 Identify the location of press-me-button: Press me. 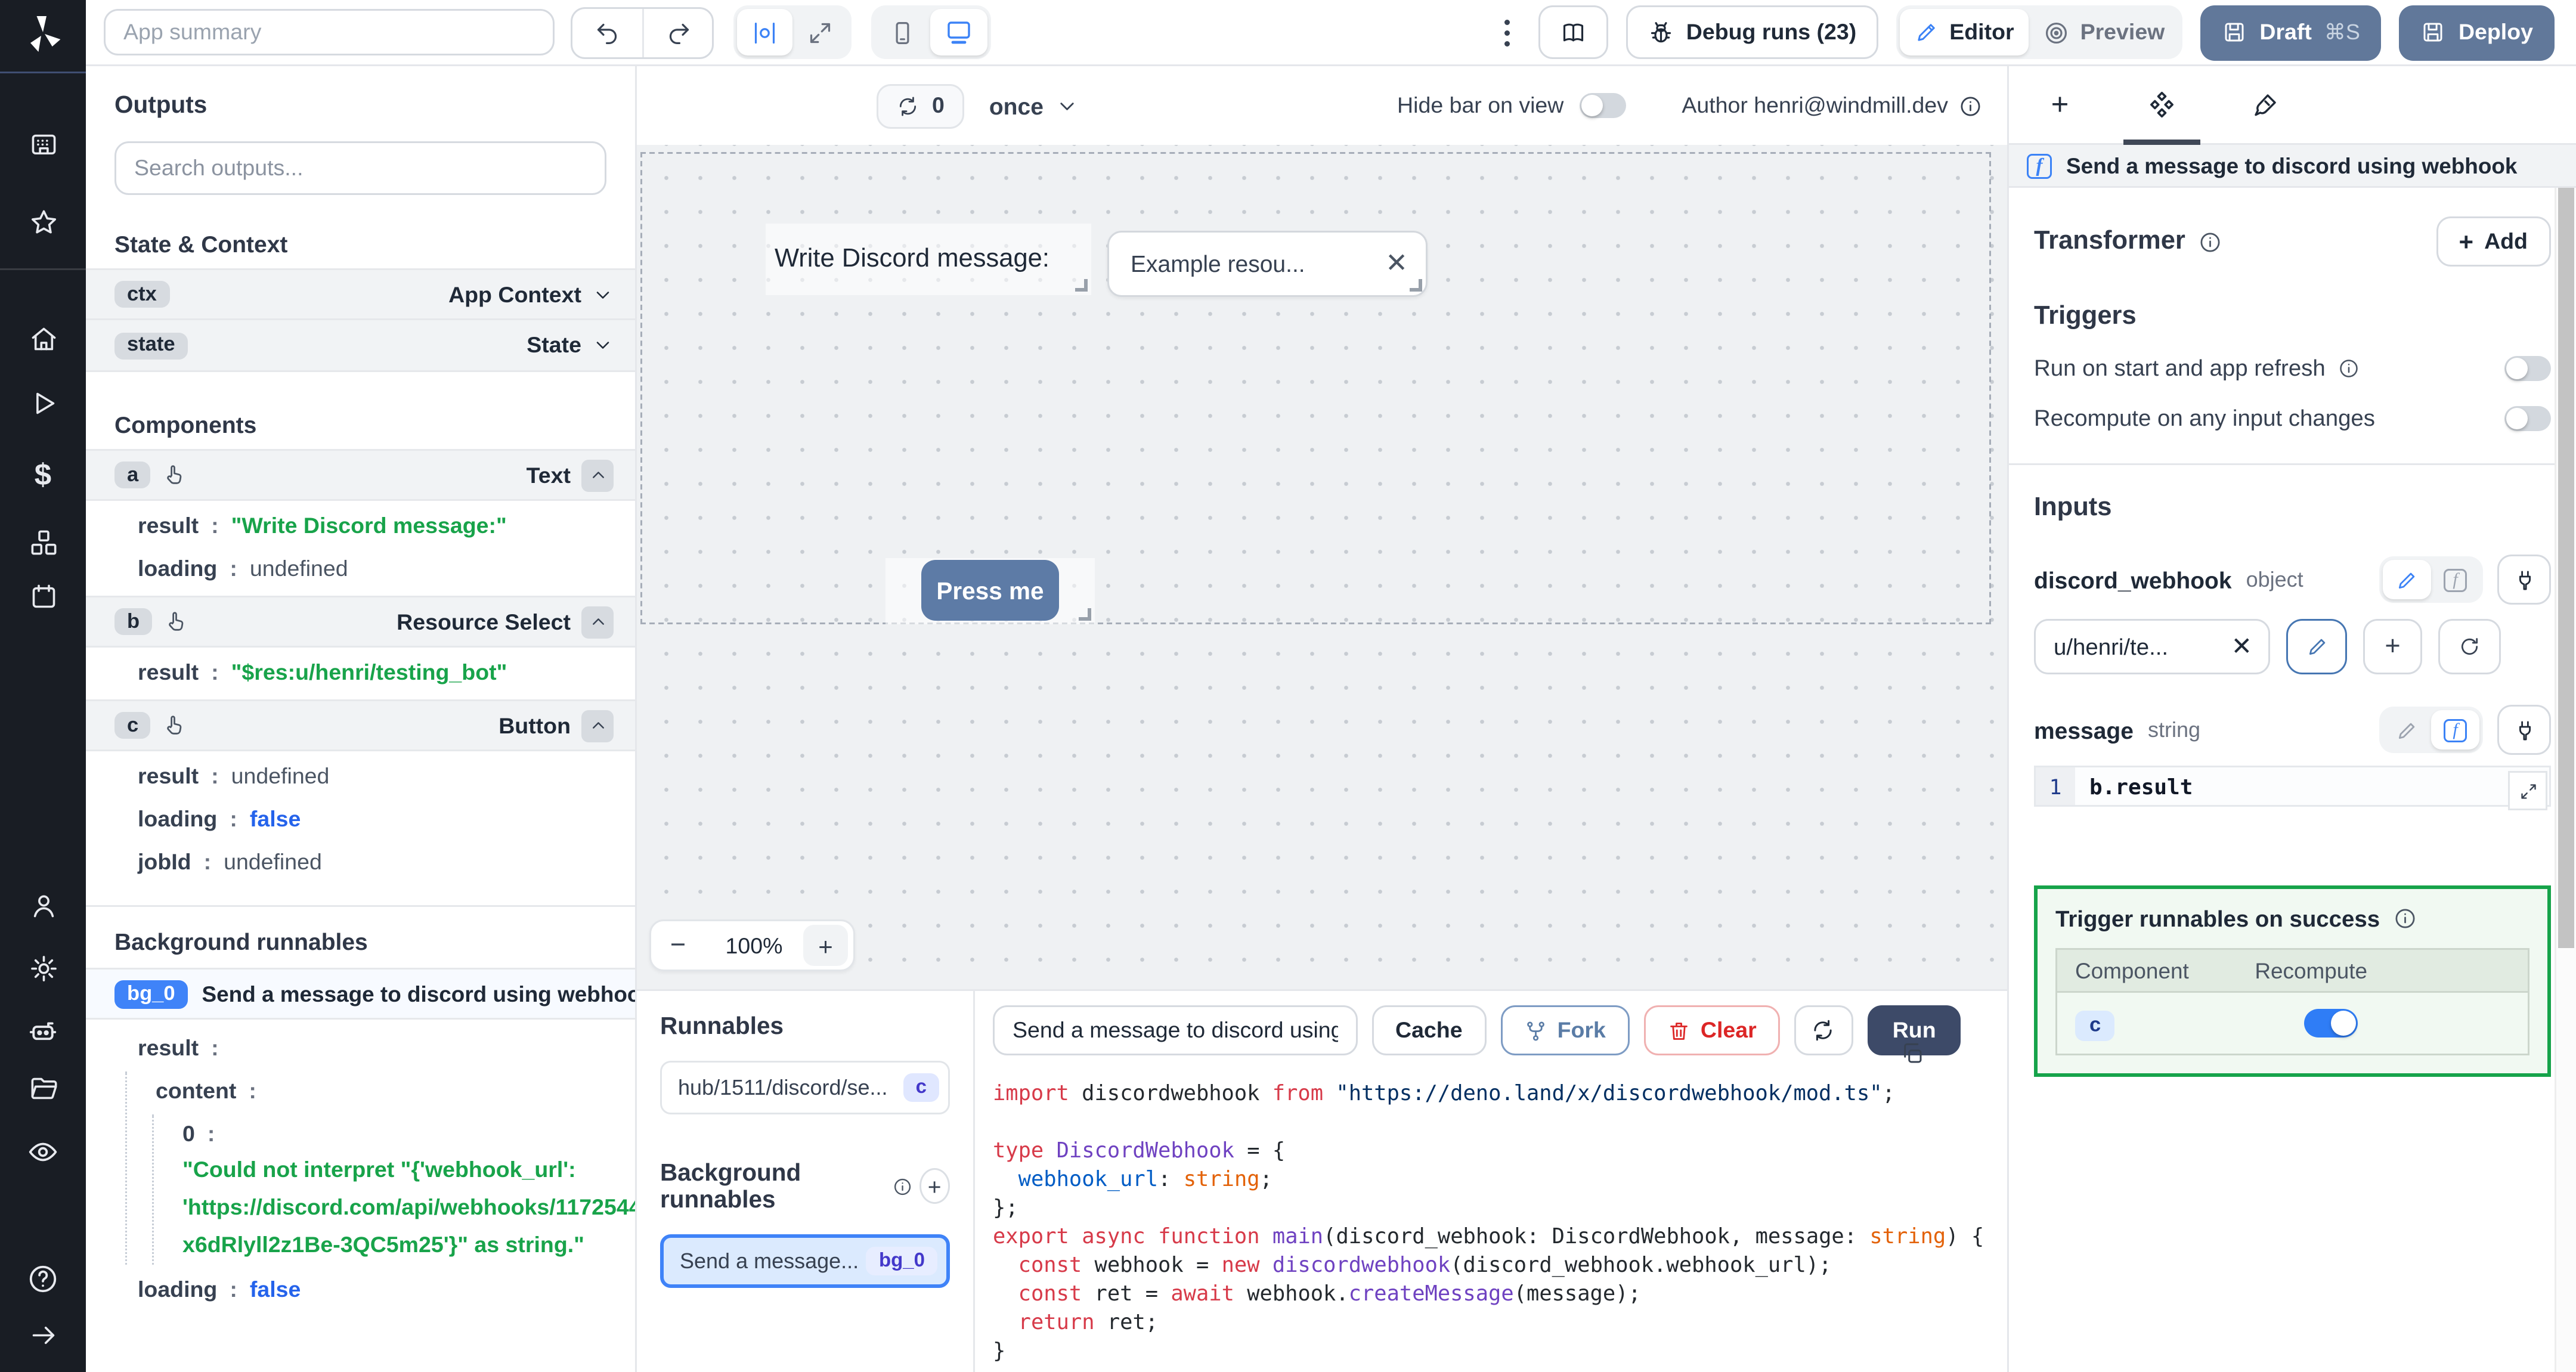
(990, 590).